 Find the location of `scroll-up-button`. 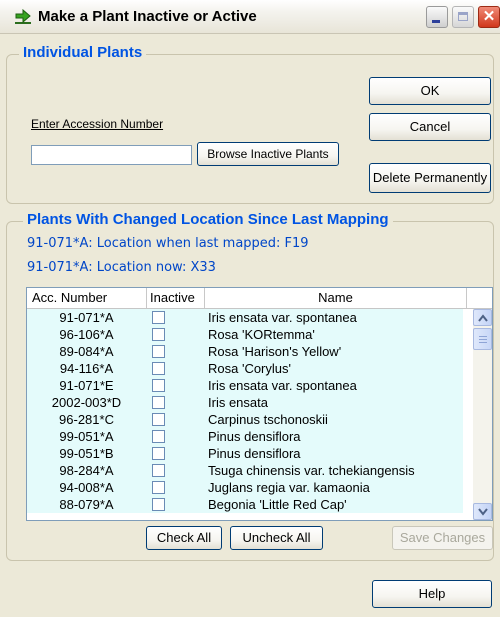

scroll-up-button is located at coordinates (482, 317).